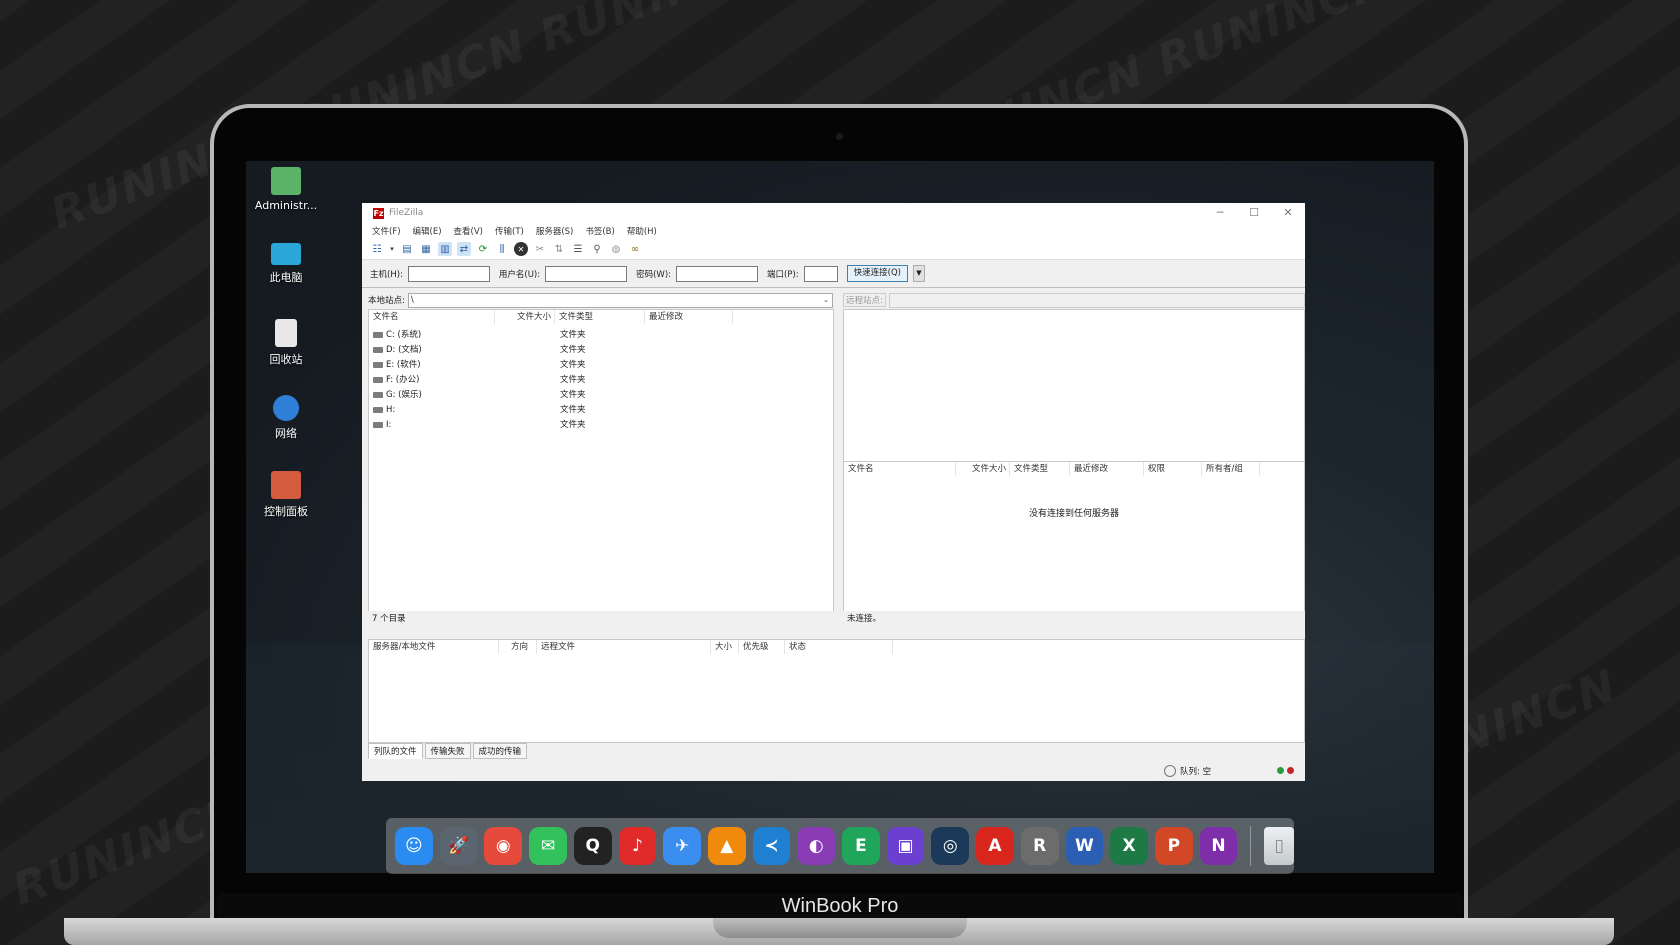 The width and height of the screenshot is (1680, 945). Describe the element at coordinates (1084, 846) in the screenshot. I see `word-icon: W` at that location.